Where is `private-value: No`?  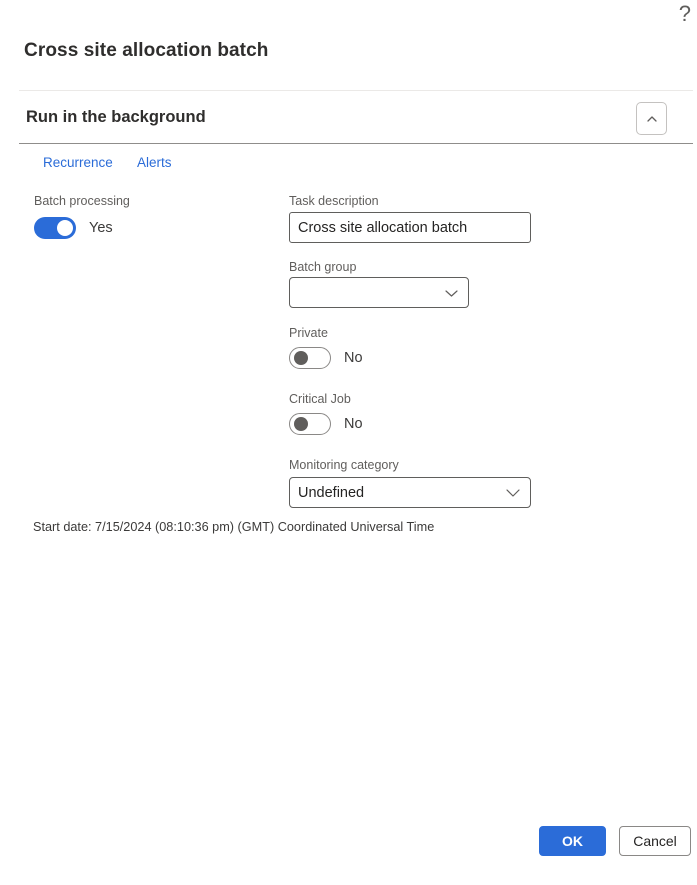 private-value: No is located at coordinates (353, 358).